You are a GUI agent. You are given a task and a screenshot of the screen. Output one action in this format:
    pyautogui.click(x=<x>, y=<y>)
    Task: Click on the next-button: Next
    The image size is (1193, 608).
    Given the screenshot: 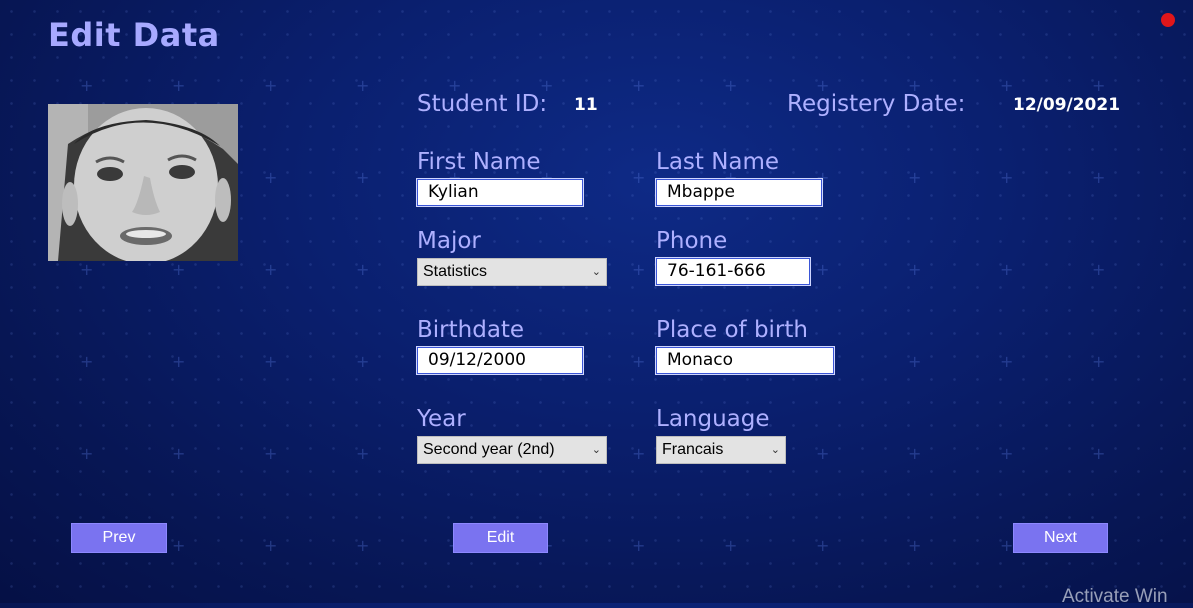 What is the action you would take?
    pyautogui.click(x=1060, y=538)
    